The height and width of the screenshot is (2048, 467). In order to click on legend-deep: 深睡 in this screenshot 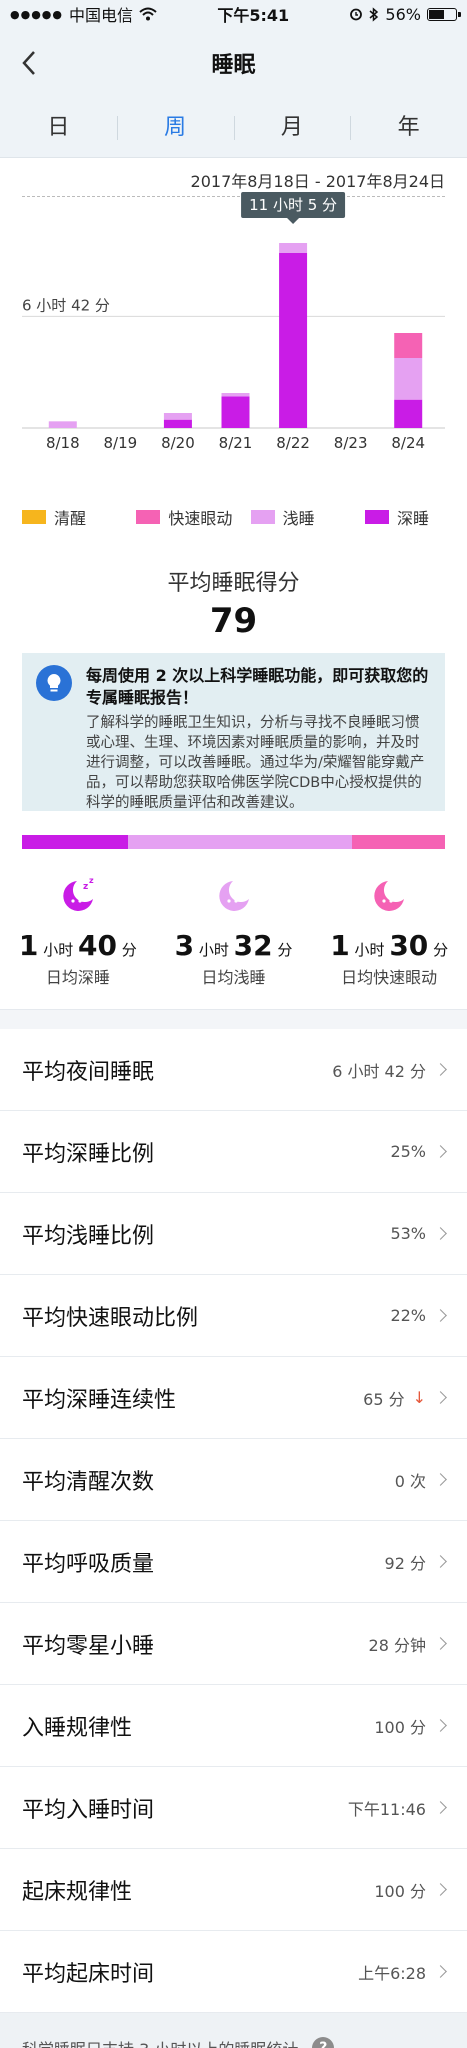, I will do `click(404, 517)`.